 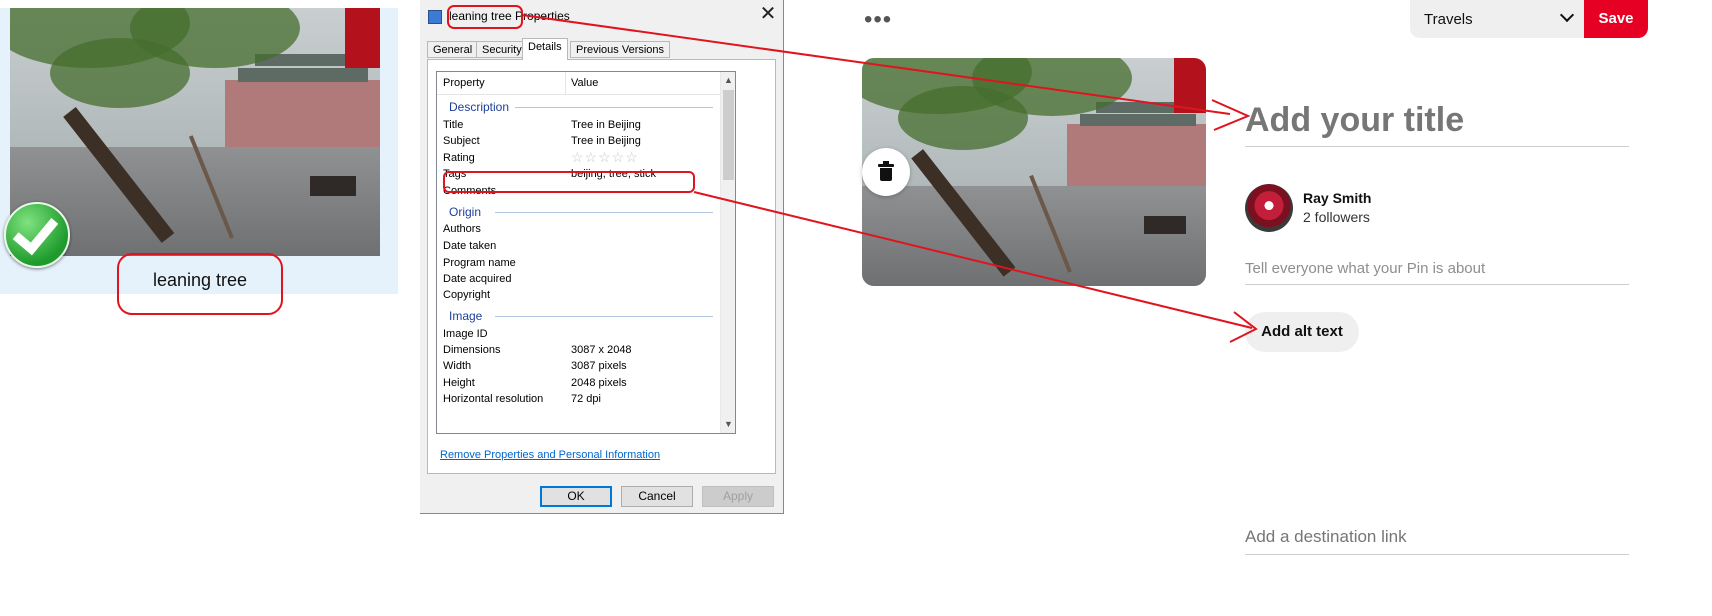 I want to click on column-header-value: Value, so click(x=584, y=83).